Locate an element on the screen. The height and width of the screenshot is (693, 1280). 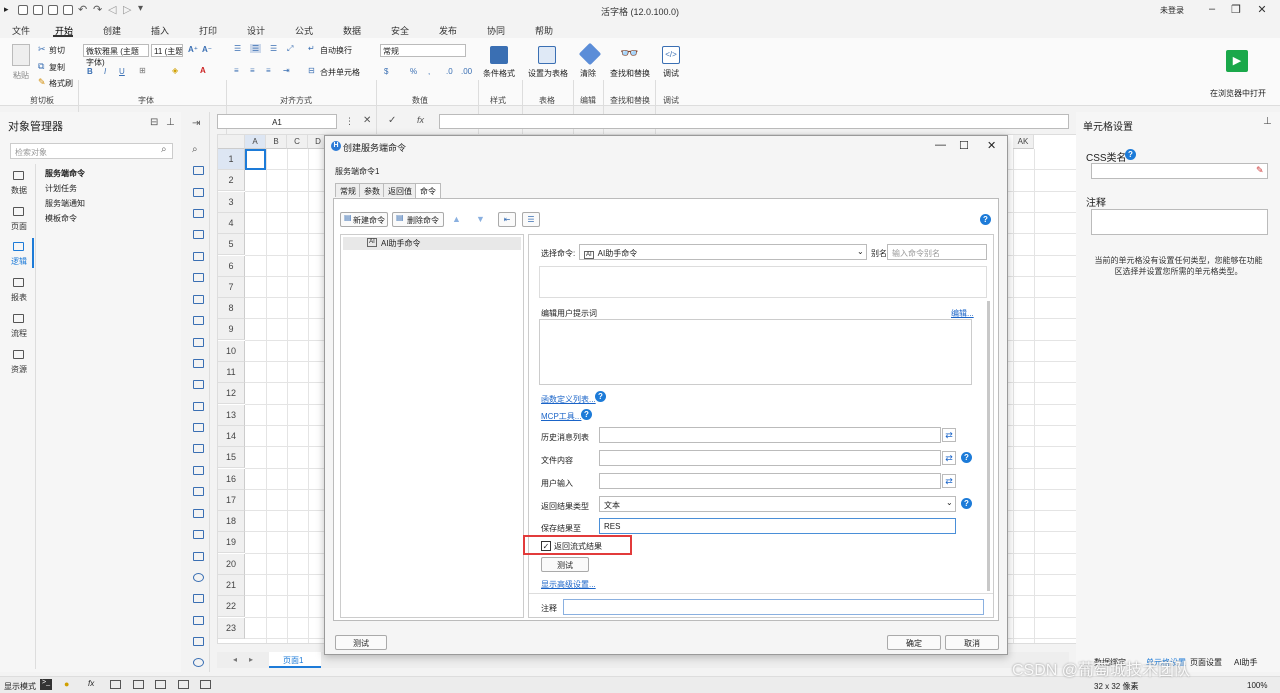
menu-print: 打印 is located at coordinates (208, 30).